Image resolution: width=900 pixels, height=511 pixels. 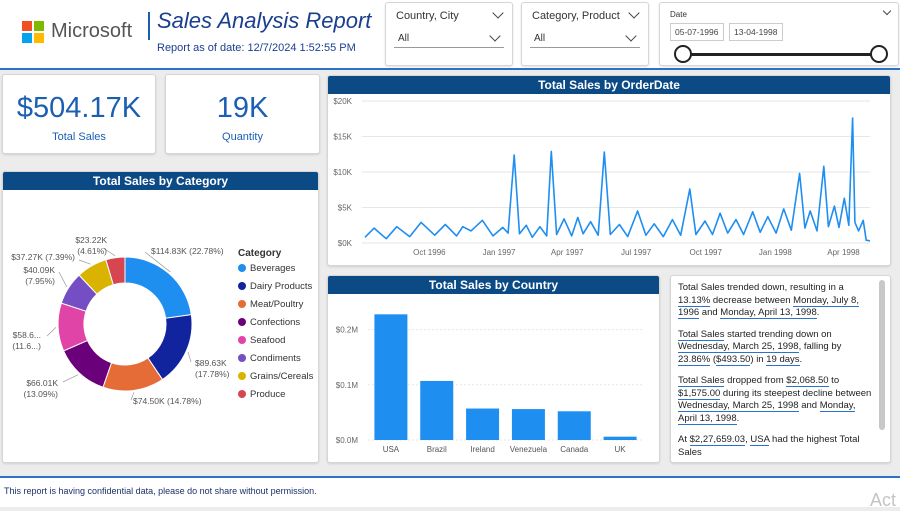 I want to click on y-tick-label: $20K, so click(x=342, y=101).